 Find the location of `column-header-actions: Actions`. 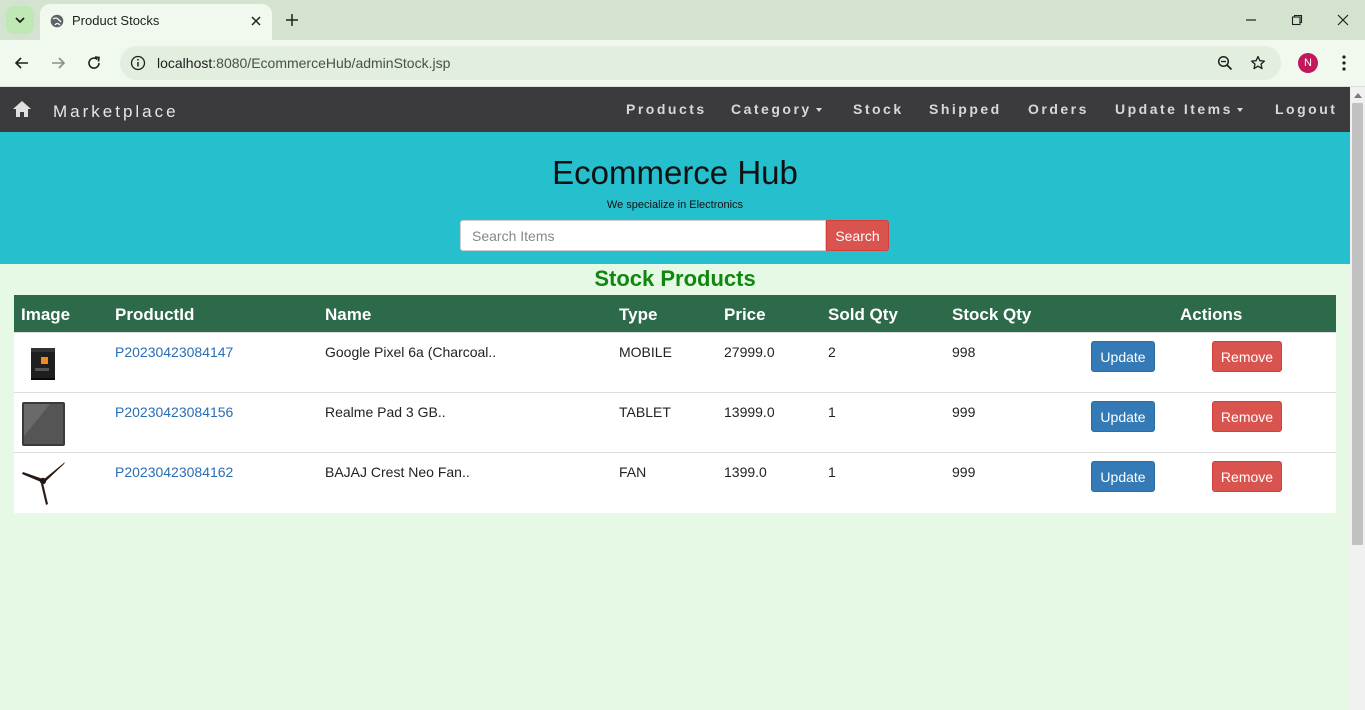

column-header-actions: Actions is located at coordinates (1211, 314).